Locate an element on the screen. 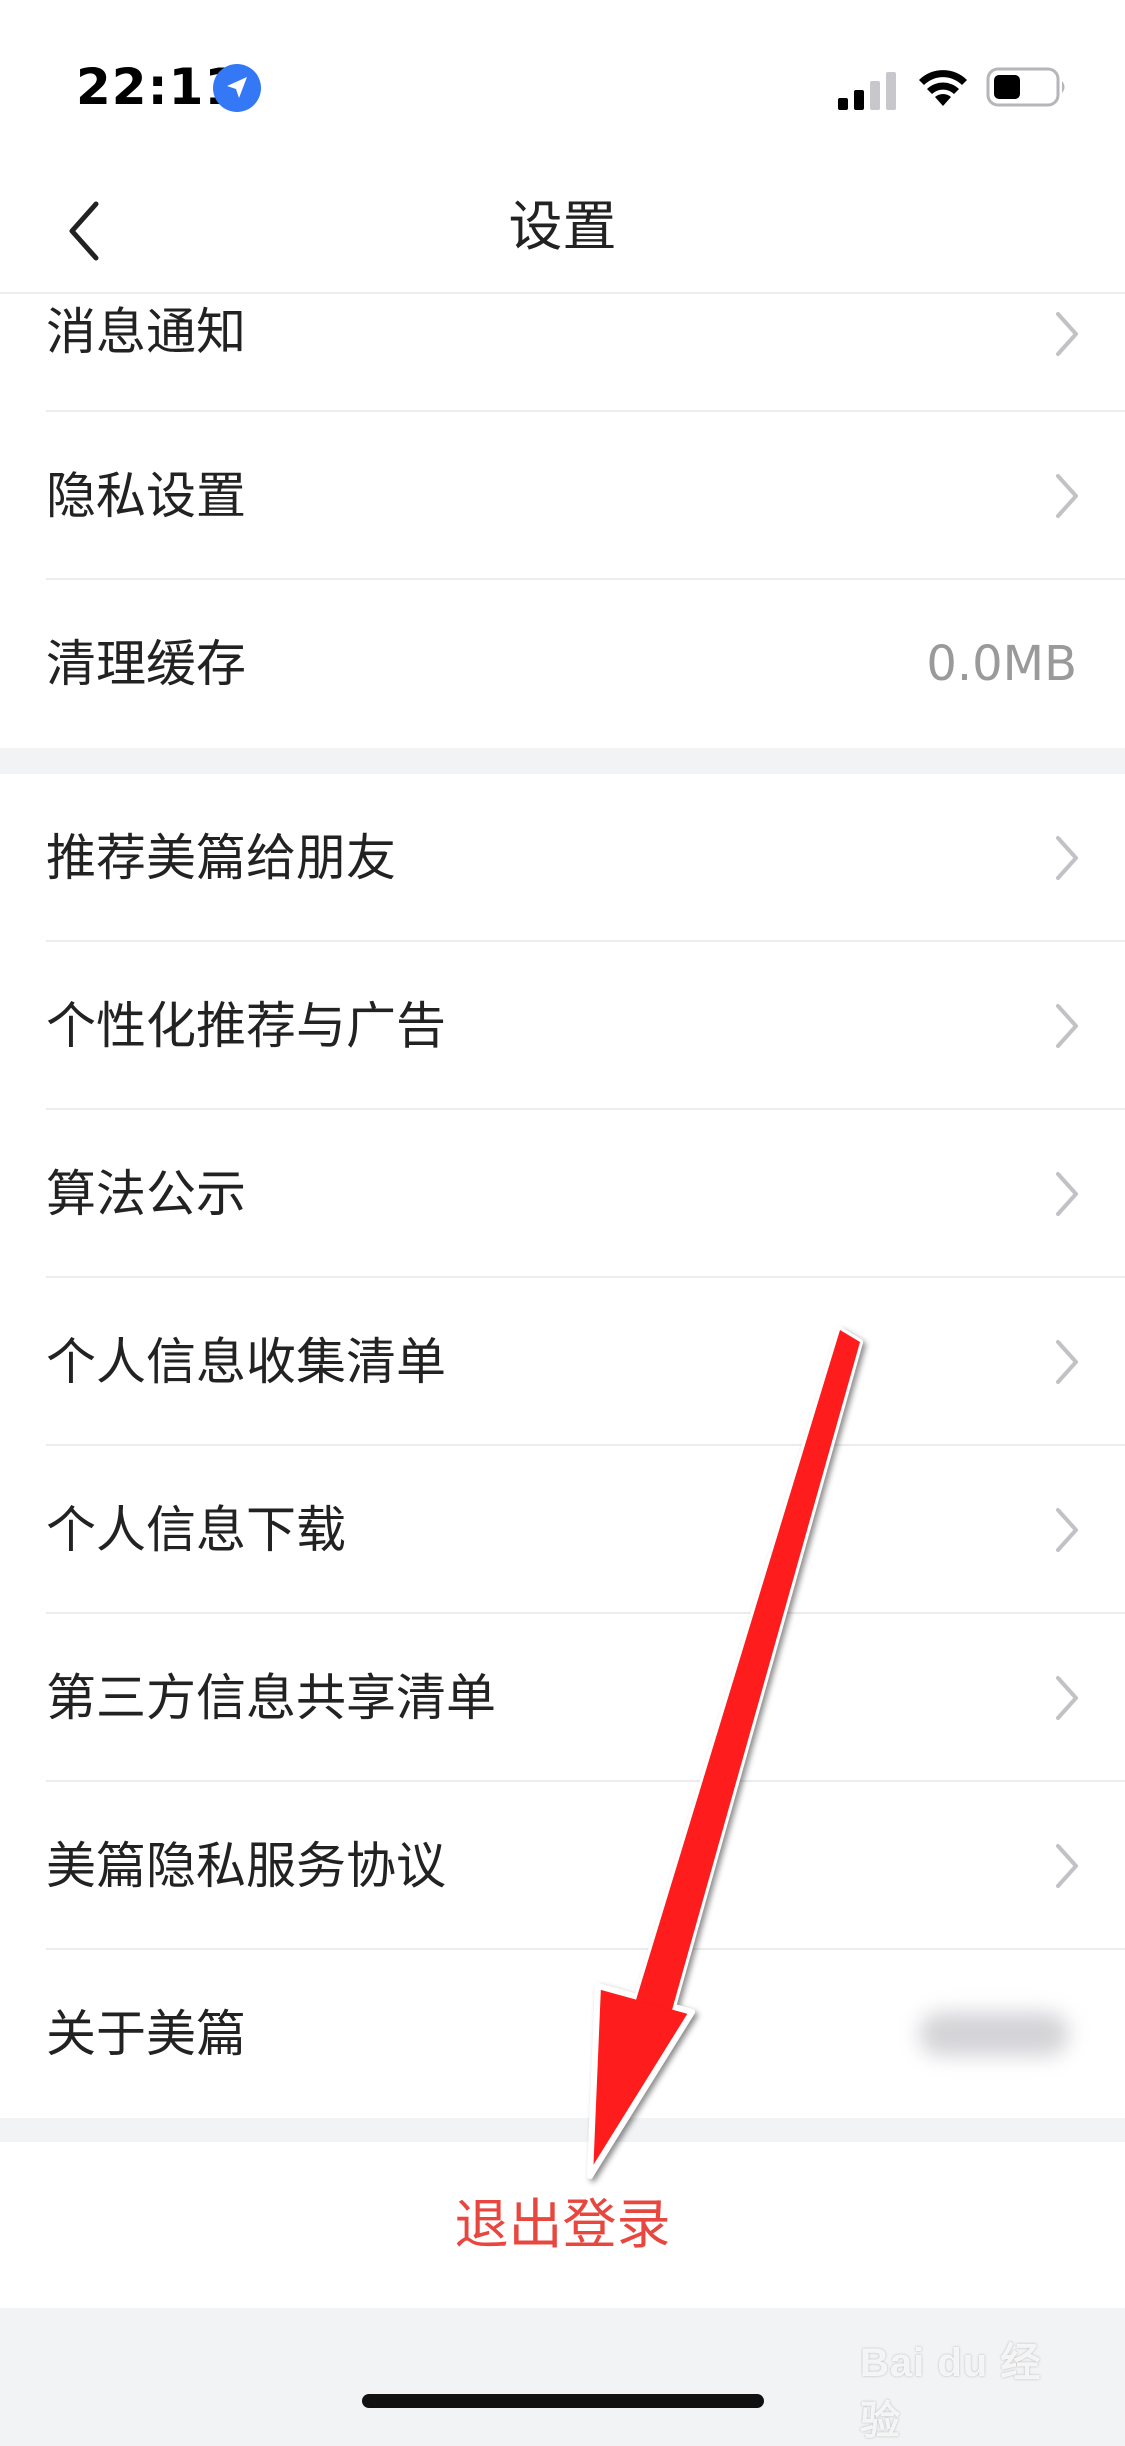 This screenshot has width=1125, height=2446. nav-bar: 设置 is located at coordinates (562, 232).